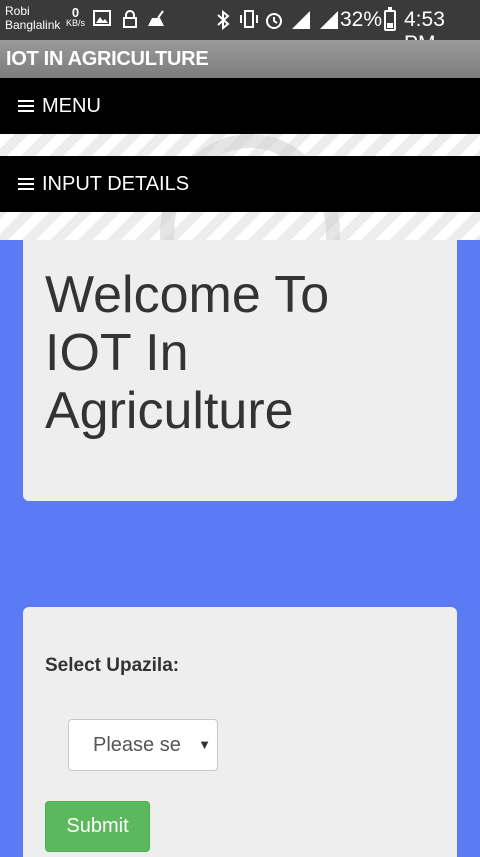 This screenshot has height=857, width=480. I want to click on battery-icon, so click(390, 19).